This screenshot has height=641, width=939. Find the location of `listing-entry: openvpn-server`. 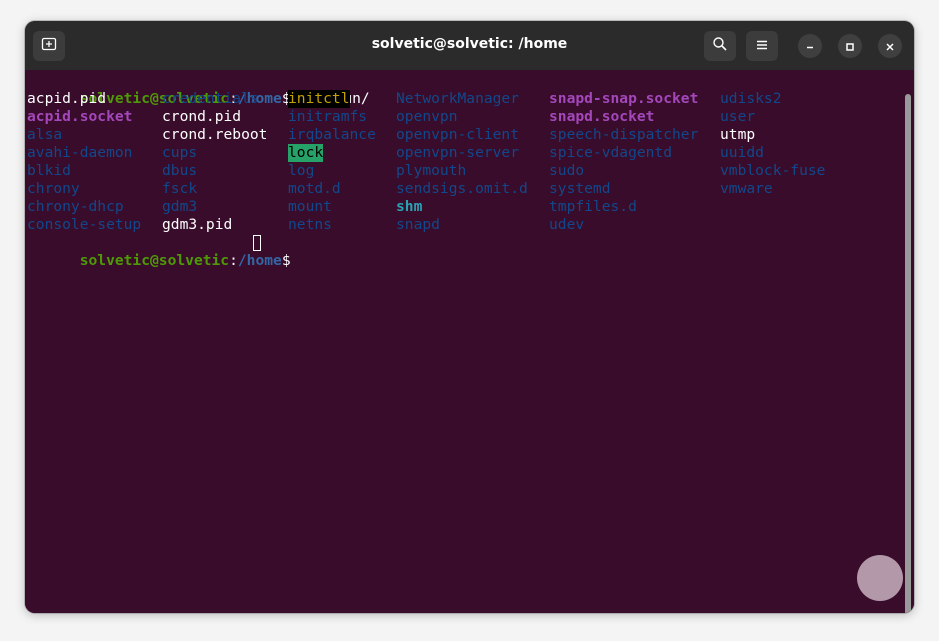

listing-entry: openvpn-server is located at coordinates (458, 152).